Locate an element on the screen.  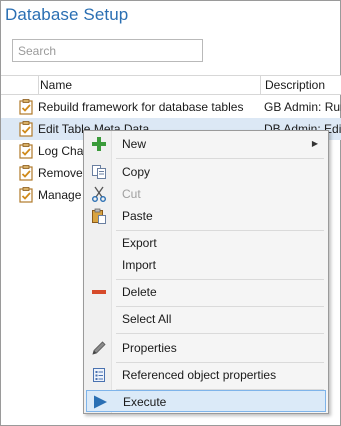
menu-item-properties: Properties is located at coordinates (206, 348).